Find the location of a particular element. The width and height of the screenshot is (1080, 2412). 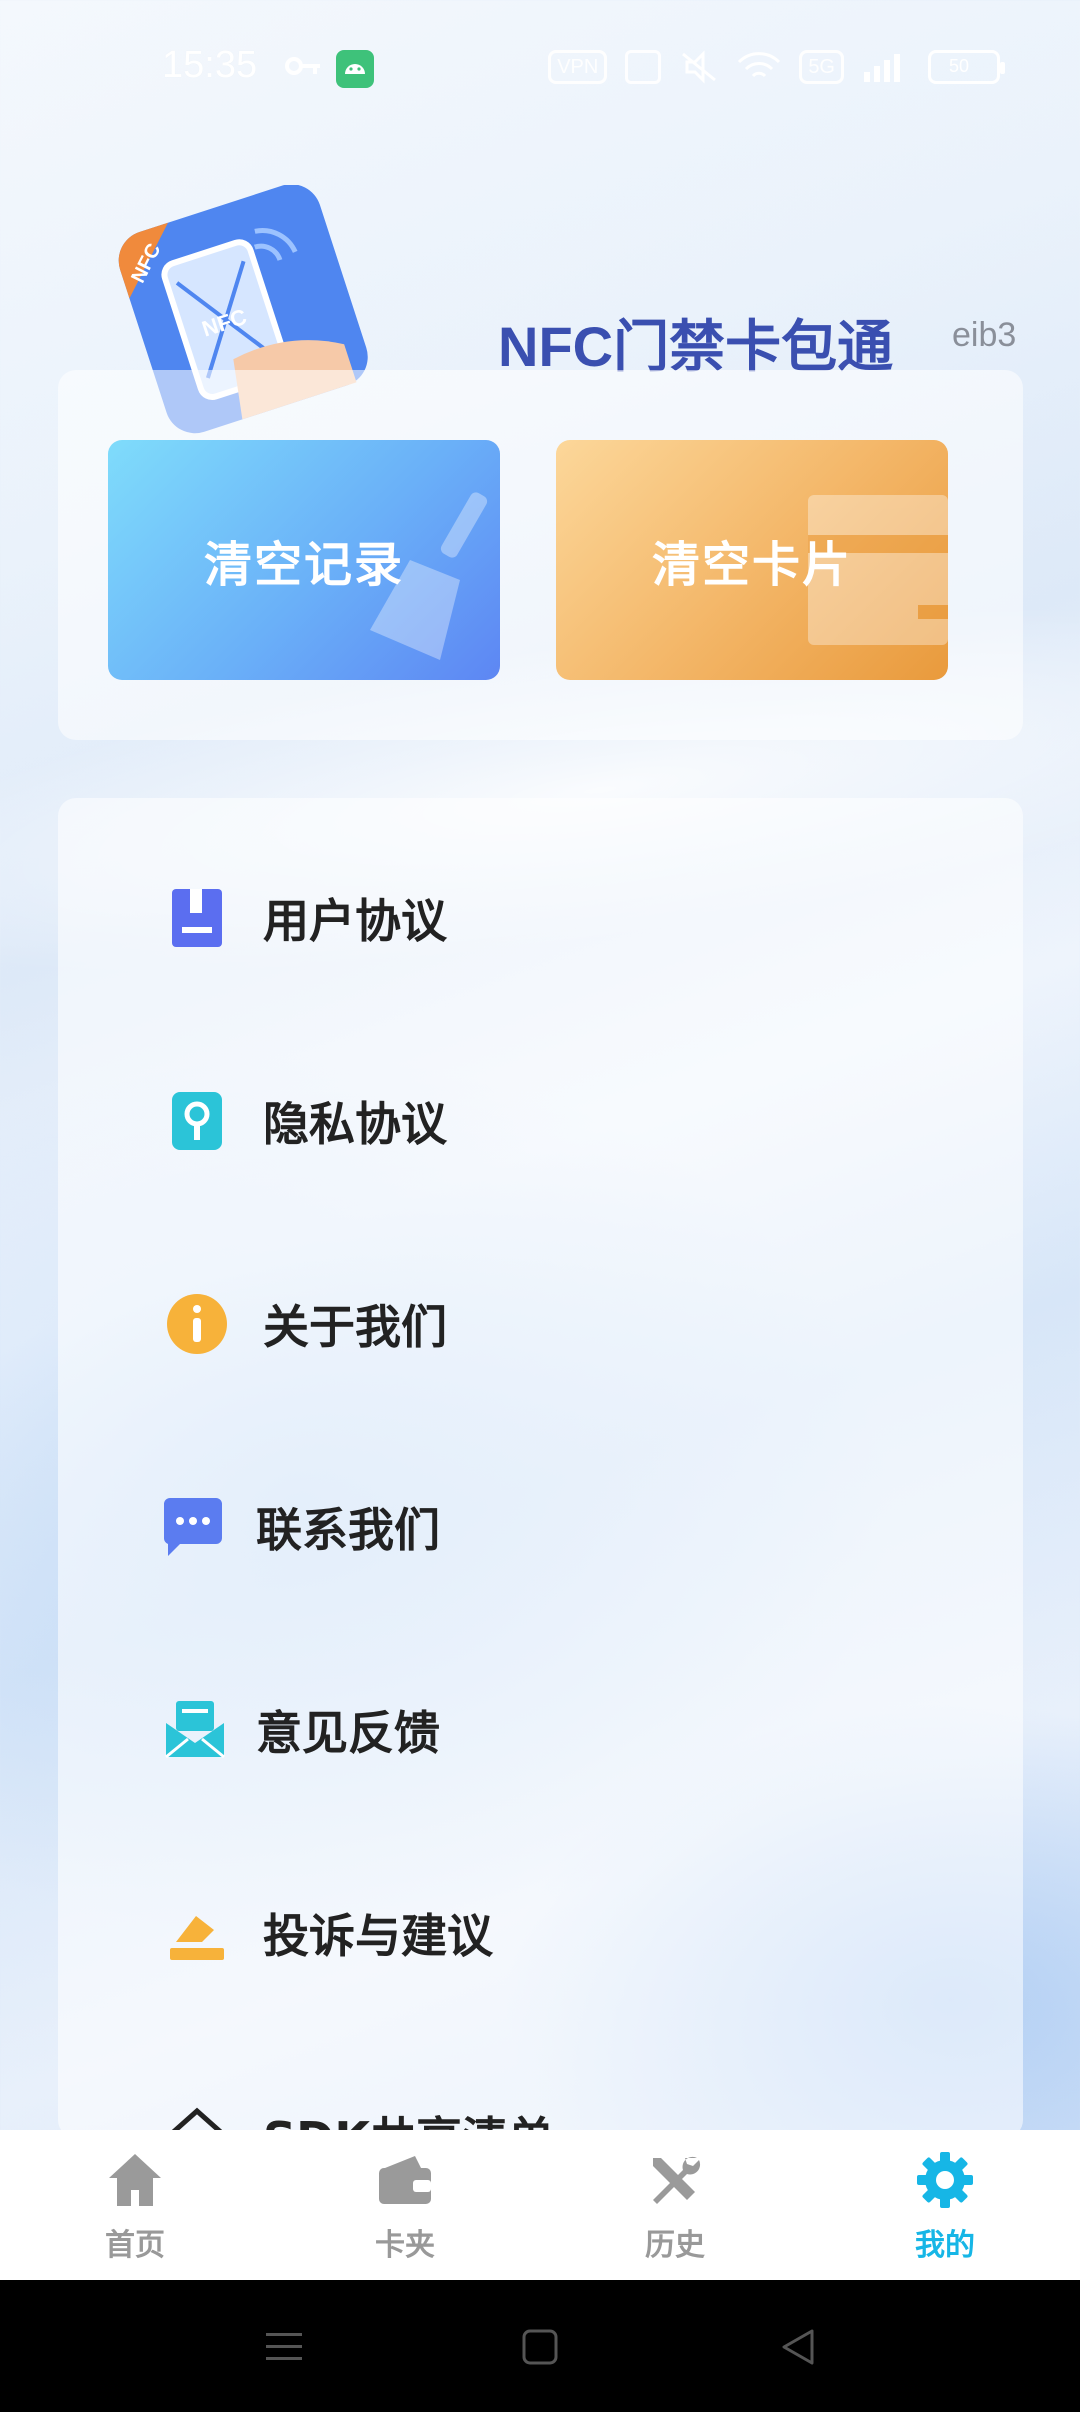

nav-history: 历史 is located at coordinates (675, 2205).